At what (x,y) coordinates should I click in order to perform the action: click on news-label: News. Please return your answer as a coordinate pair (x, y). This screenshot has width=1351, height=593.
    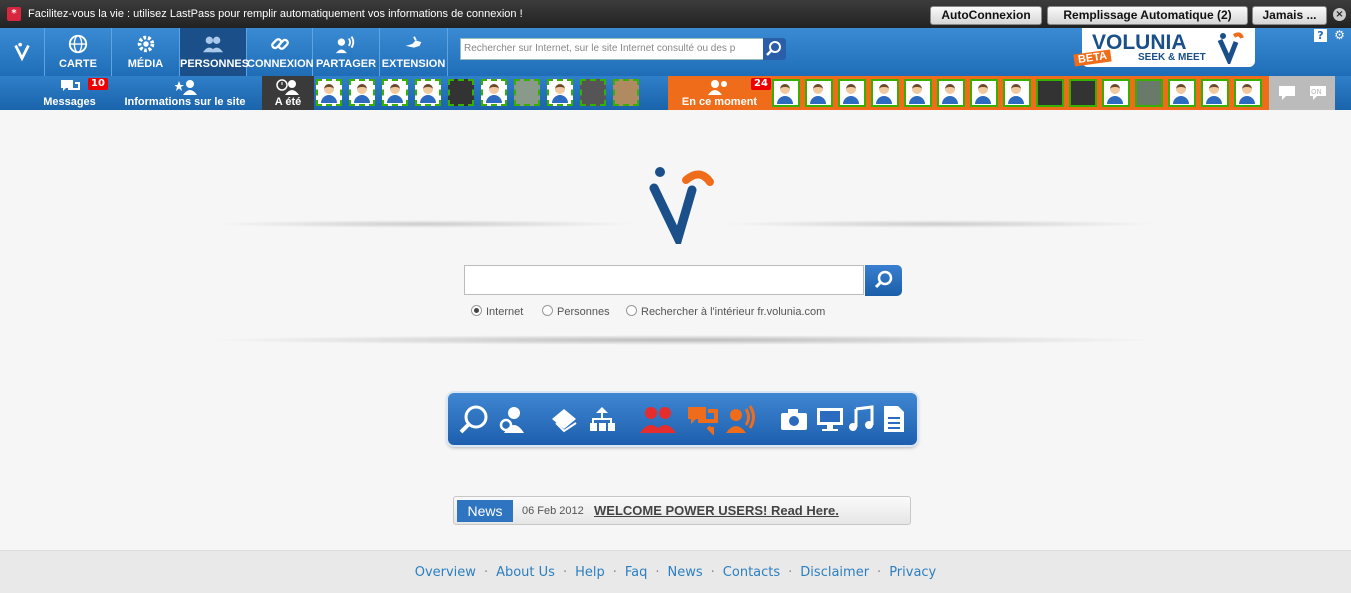
    Looking at the image, I should click on (485, 511).